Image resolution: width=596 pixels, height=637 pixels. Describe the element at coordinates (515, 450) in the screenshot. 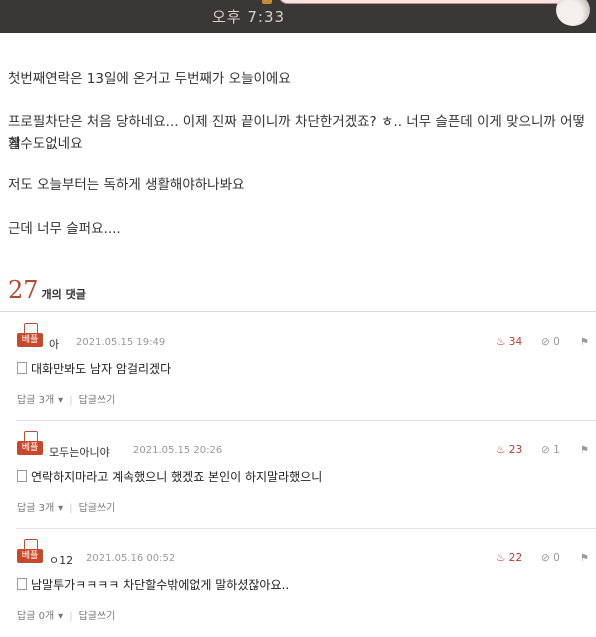

I see `like-count: 23` at that location.